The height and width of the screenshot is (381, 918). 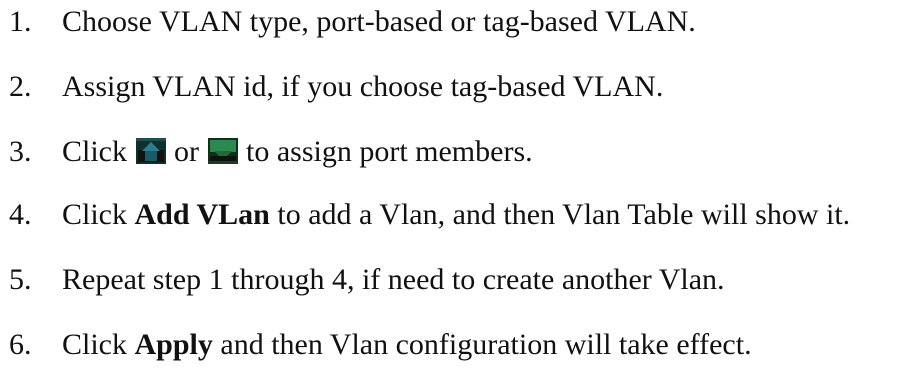 What do you see at coordinates (20, 21) in the screenshot?
I see `step-number: 1.` at bounding box center [20, 21].